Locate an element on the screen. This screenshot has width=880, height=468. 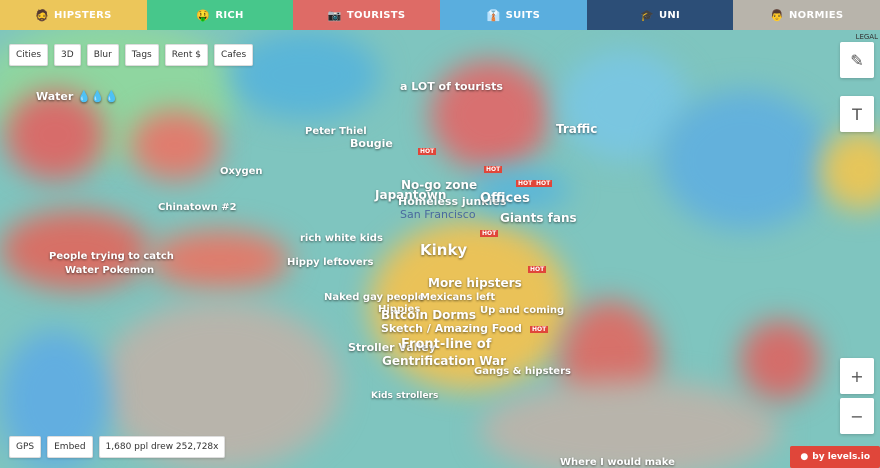
legal-link: LEGAL is located at coordinates (867, 37).